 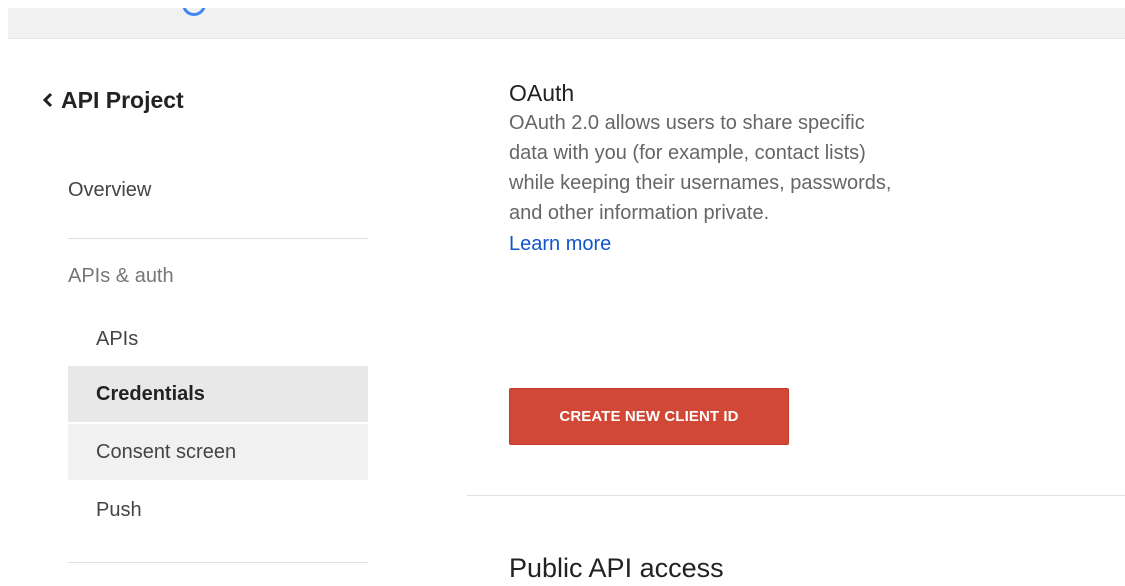 I want to click on project-back-link: API Project, so click(x=112, y=100).